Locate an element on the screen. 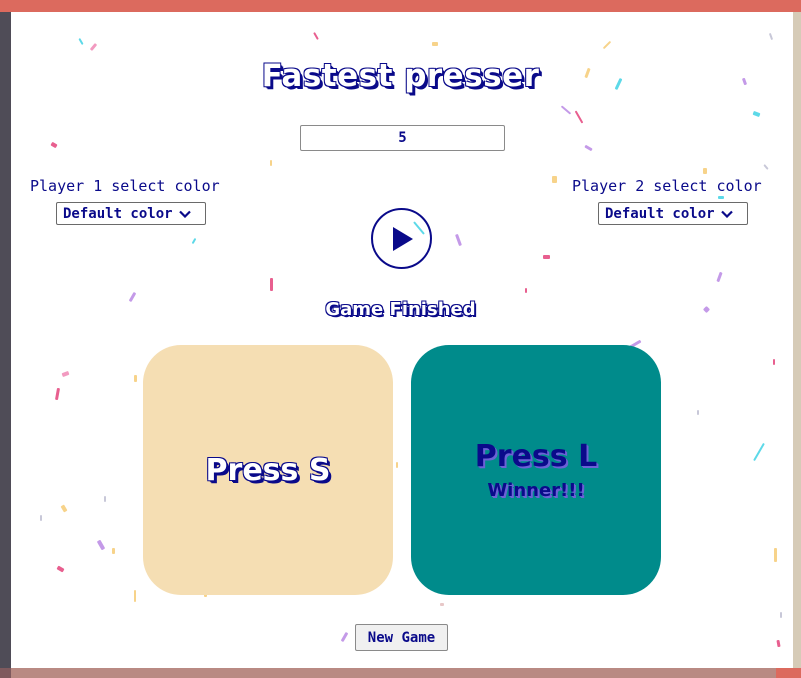  left-frame-bar is located at coordinates (5, 340).